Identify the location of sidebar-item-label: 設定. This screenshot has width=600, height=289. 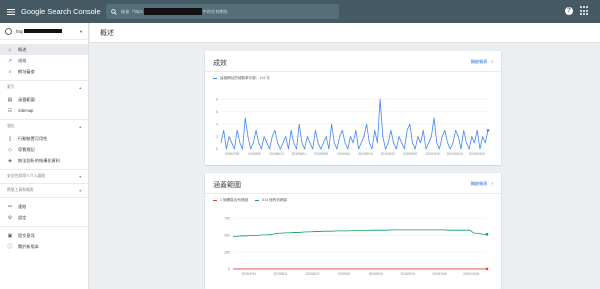
(22, 217).